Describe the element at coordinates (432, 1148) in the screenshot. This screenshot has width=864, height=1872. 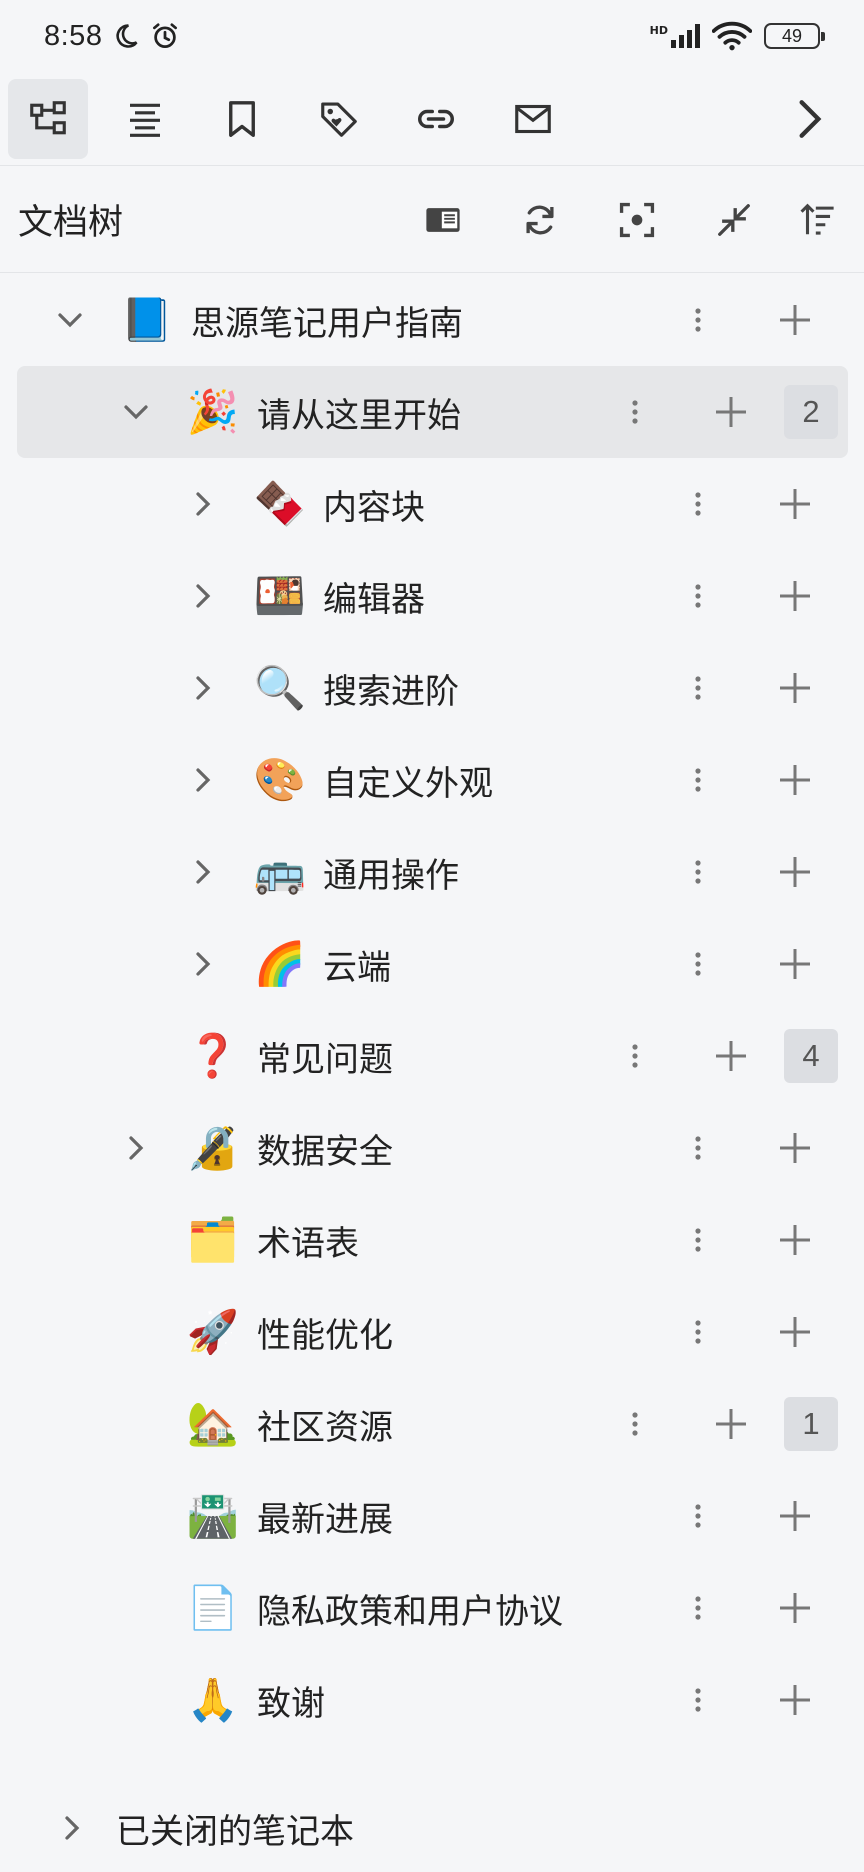
I see `doc-row: 🔏 数据安全` at that location.